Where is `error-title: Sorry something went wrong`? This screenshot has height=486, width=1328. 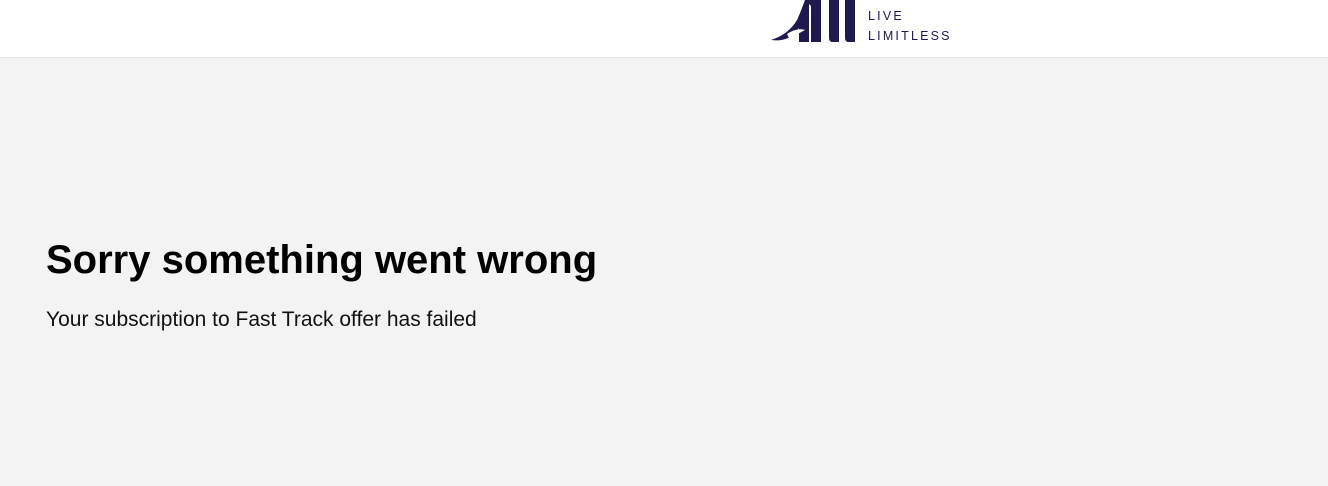 error-title: Sorry something went wrong is located at coordinates (322, 260).